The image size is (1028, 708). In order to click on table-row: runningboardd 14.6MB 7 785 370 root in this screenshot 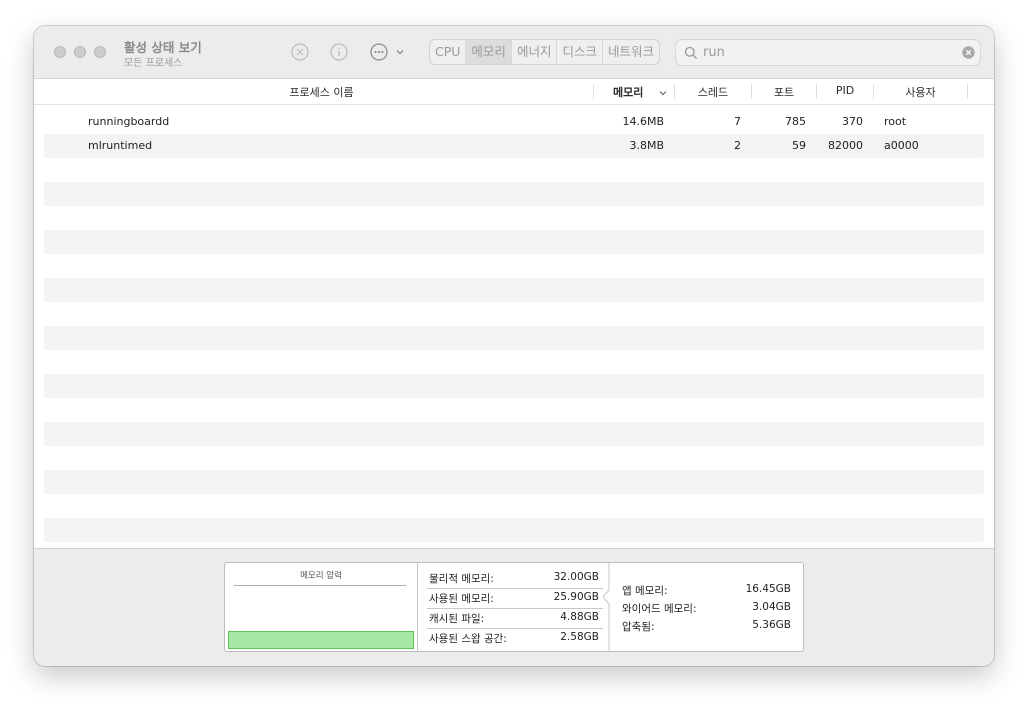, I will do `click(514, 122)`.